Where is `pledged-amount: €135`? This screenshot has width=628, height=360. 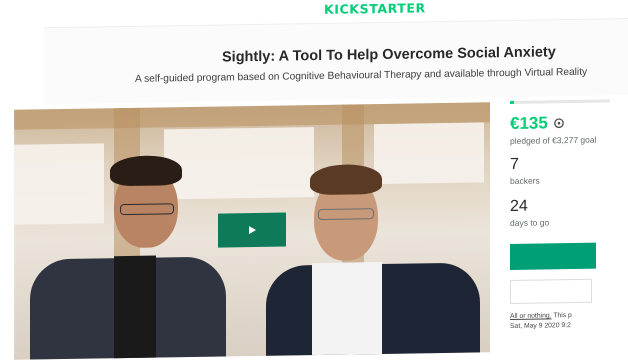 pledged-amount: €135 is located at coordinates (529, 123).